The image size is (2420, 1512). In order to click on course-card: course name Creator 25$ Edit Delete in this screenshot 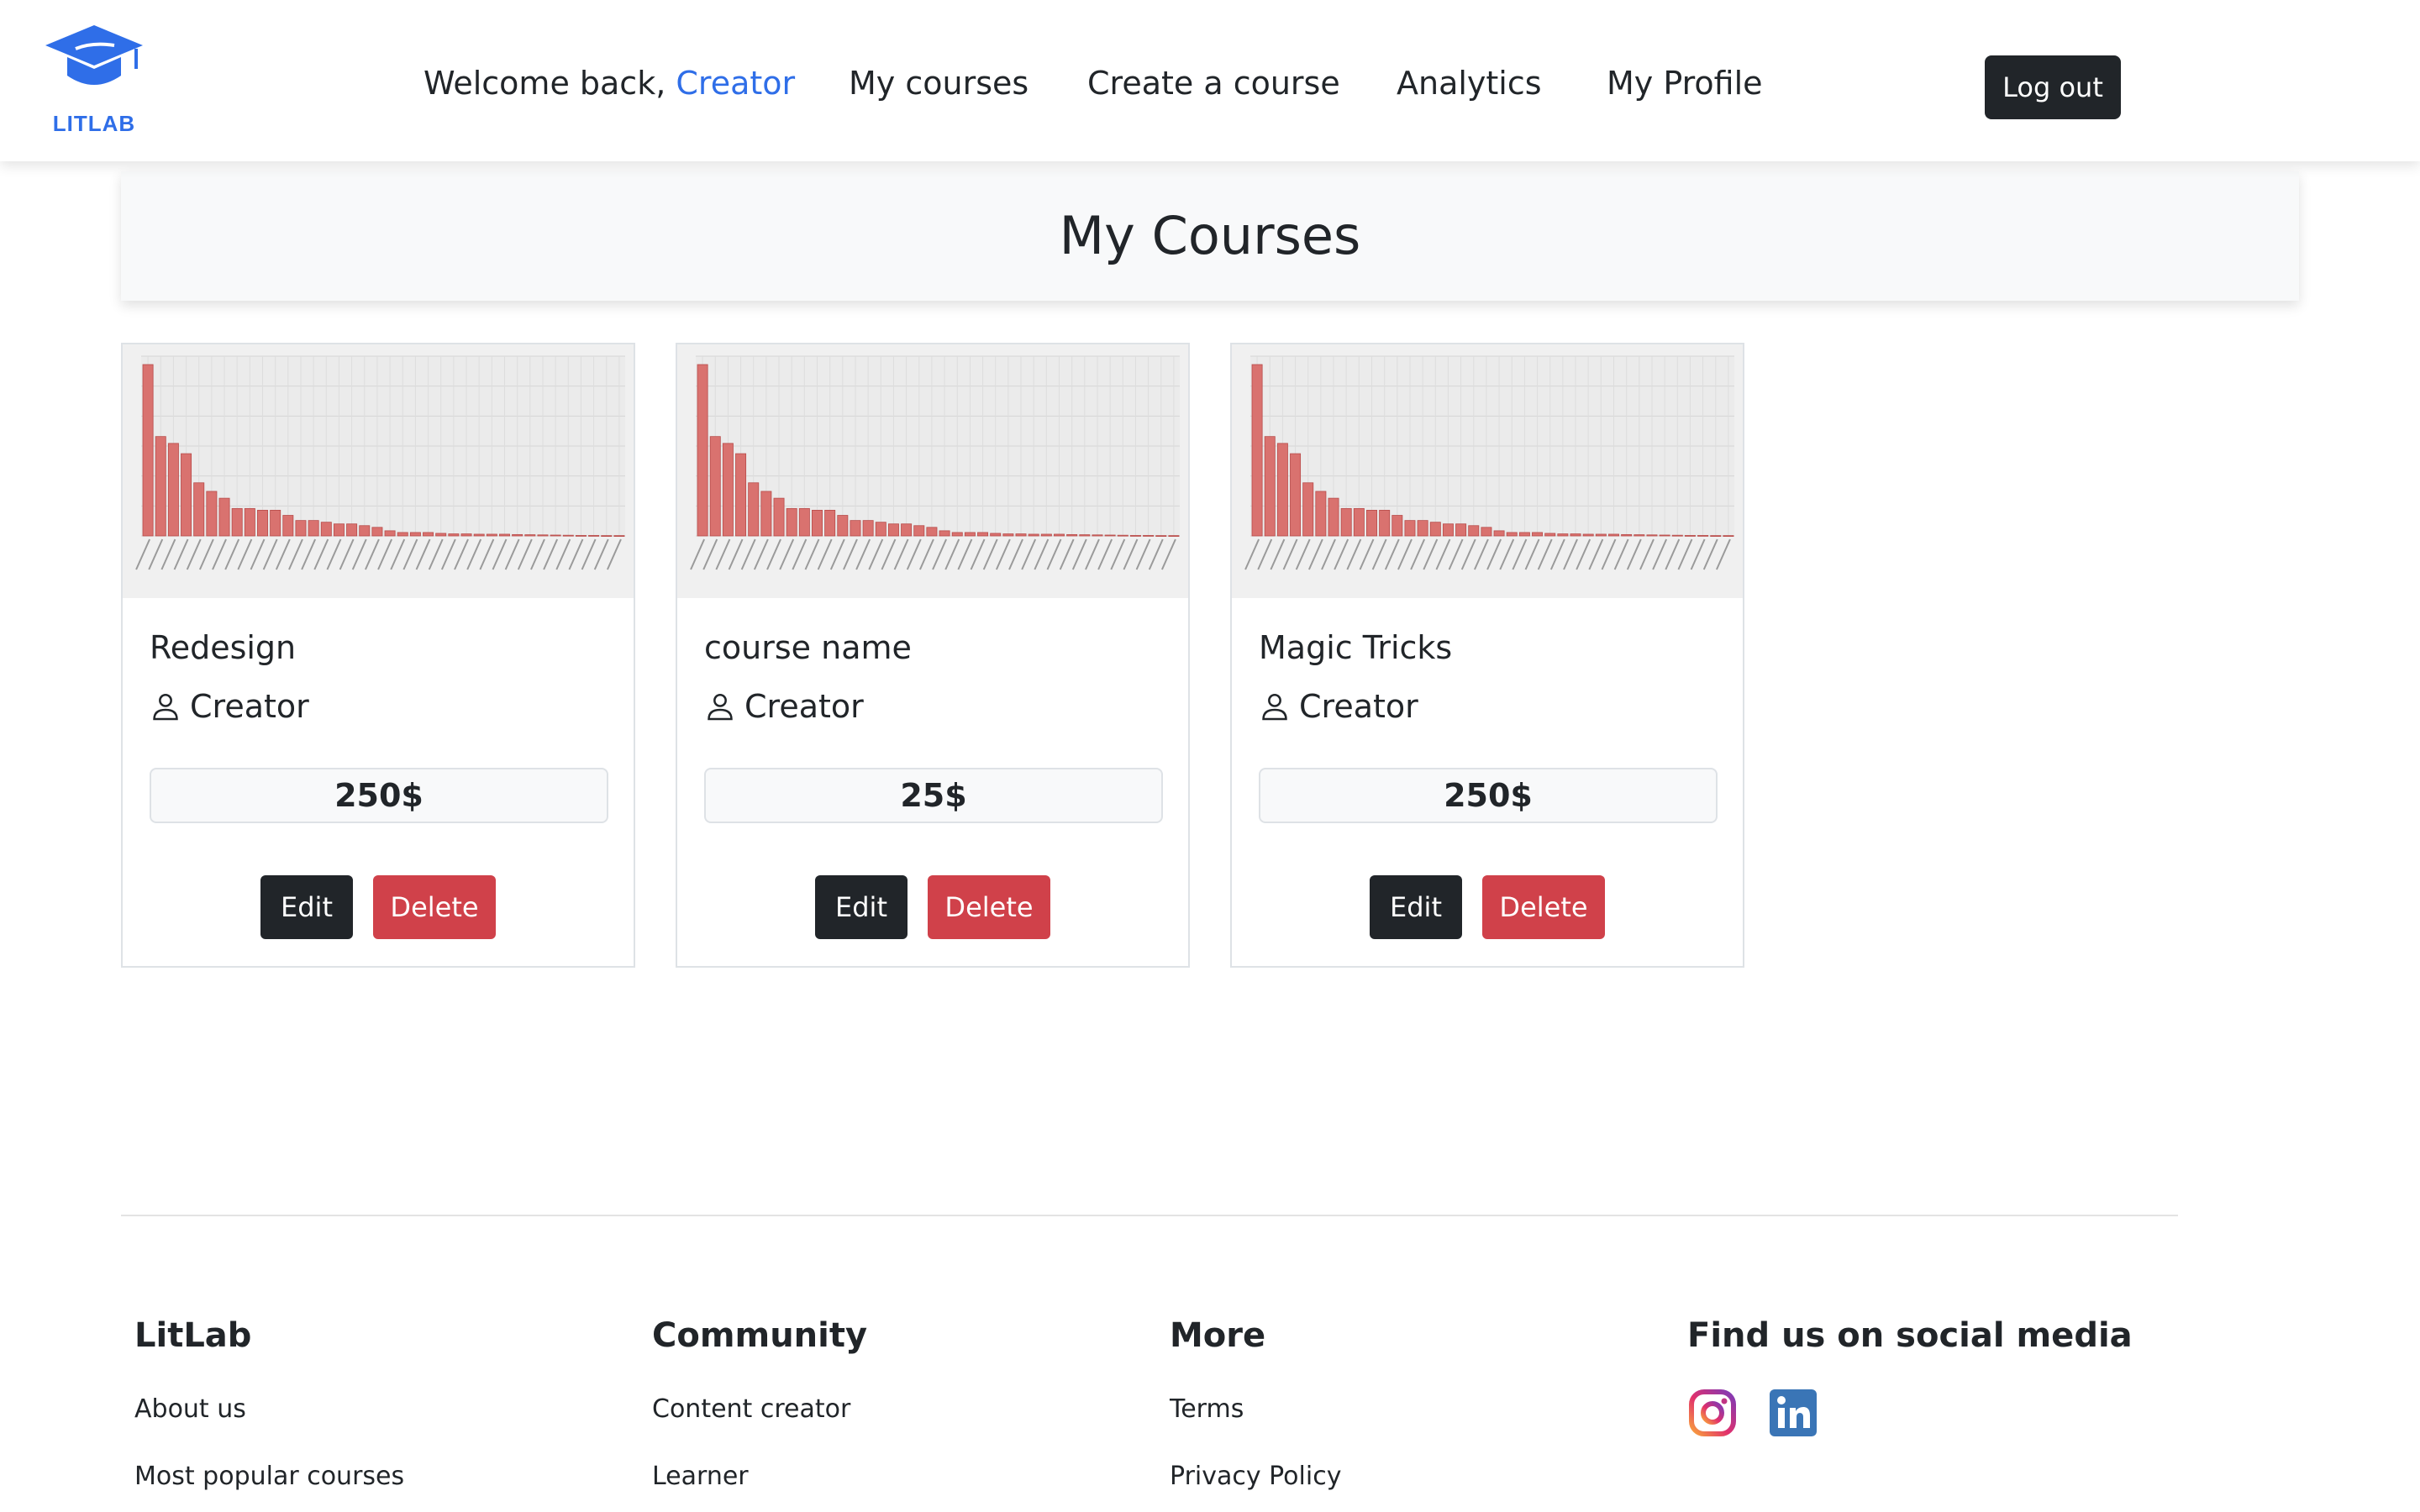, I will do `click(933, 655)`.